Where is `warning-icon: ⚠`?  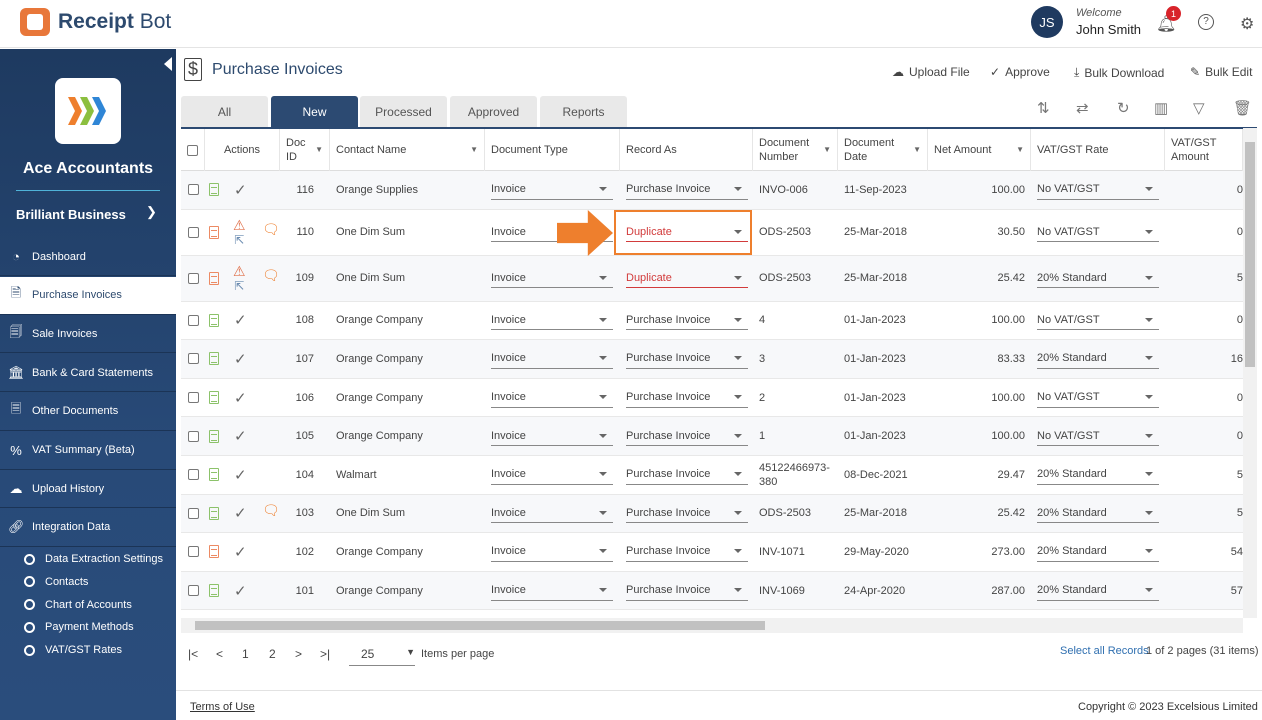
warning-icon: ⚠ is located at coordinates (239, 271).